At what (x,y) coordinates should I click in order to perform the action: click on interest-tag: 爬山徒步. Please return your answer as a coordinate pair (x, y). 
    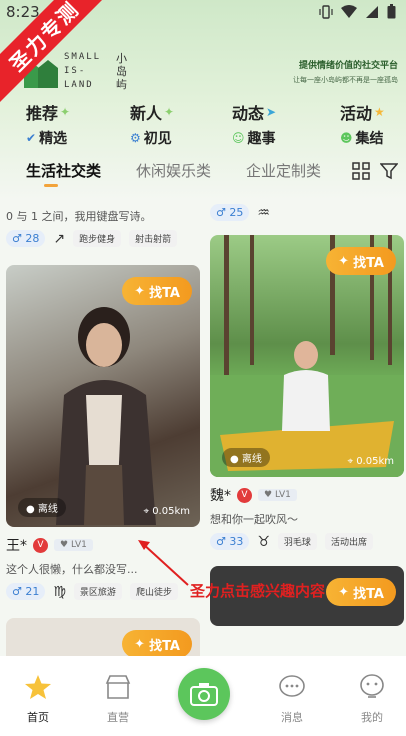
    Looking at the image, I should click on (153, 591).